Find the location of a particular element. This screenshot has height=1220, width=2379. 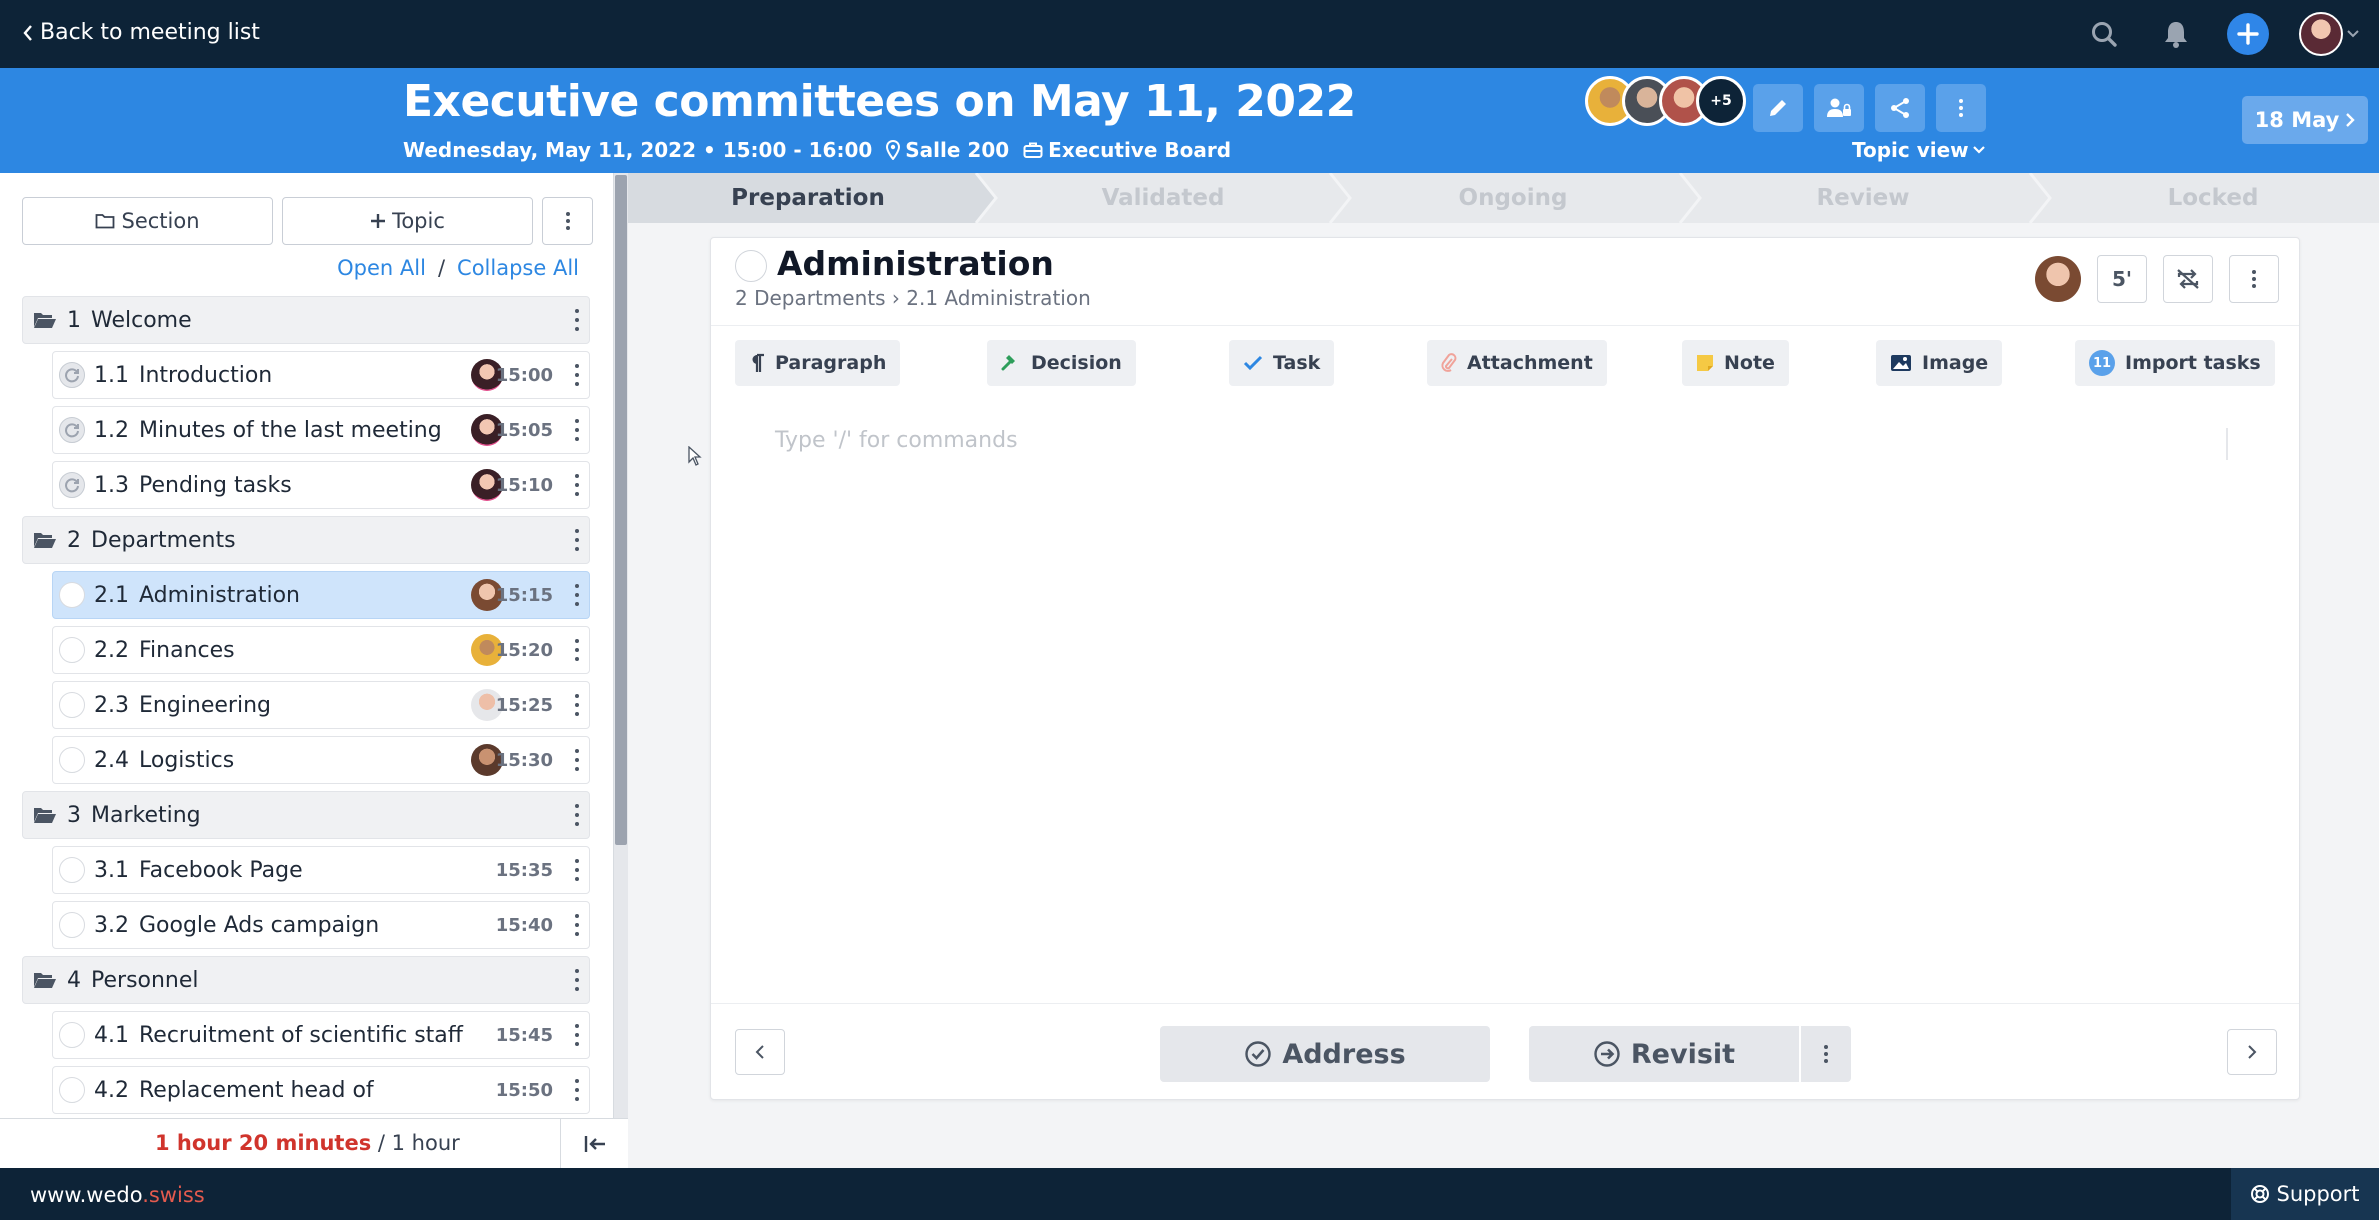

topic-row: 2.3 Engineering 15:25 is located at coordinates (321, 705).